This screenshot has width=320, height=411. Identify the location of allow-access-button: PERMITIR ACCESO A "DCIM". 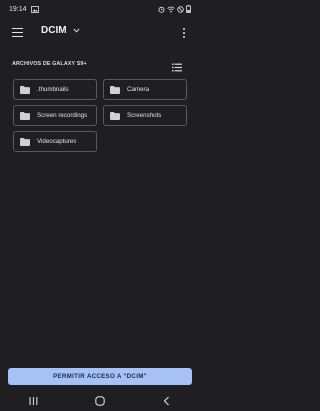
(100, 376).